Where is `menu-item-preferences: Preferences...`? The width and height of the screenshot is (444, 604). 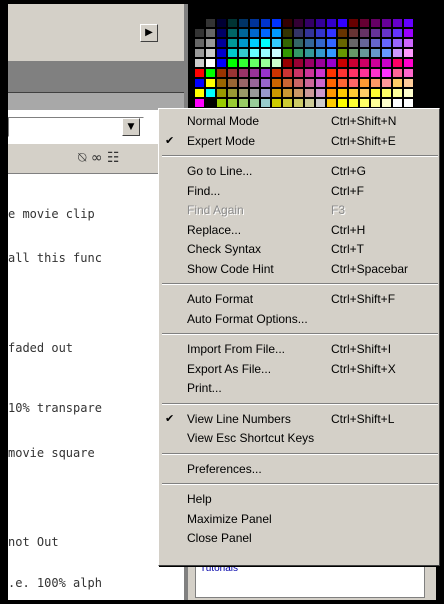 menu-item-preferences: Preferences... is located at coordinates (299, 469).